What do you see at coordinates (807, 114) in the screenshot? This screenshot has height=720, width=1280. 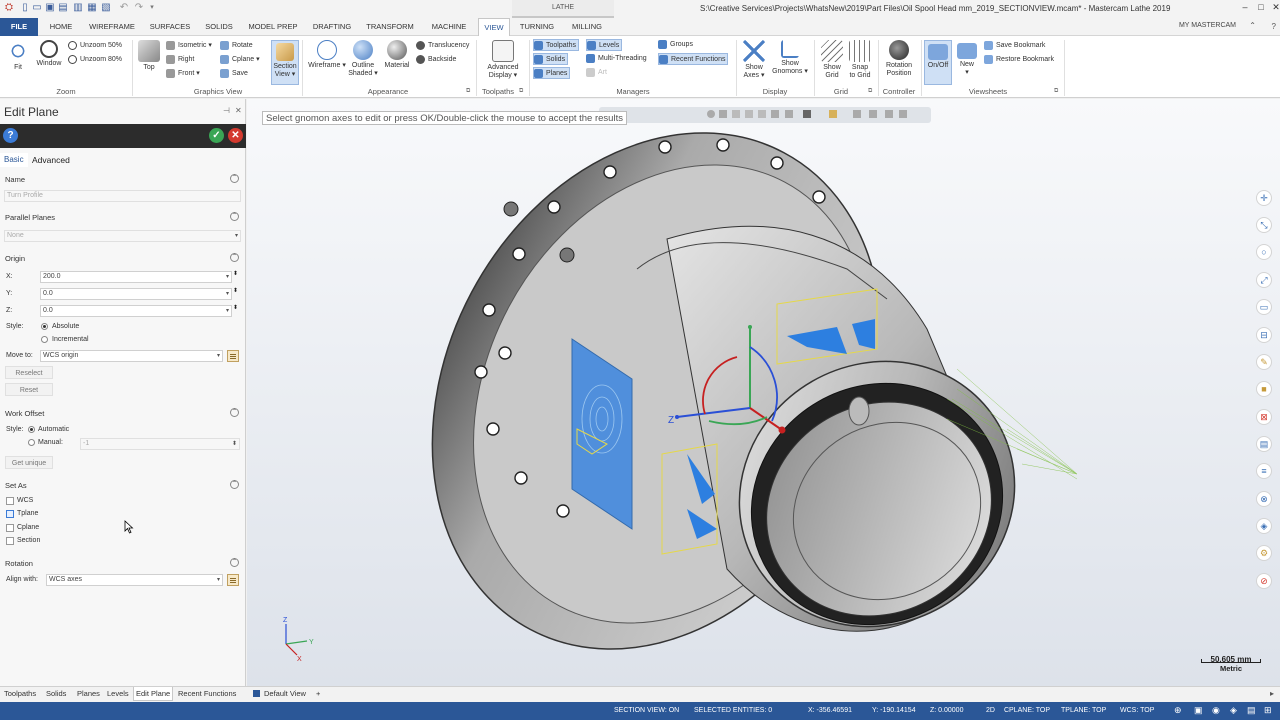 I see `verify-icon` at bounding box center [807, 114].